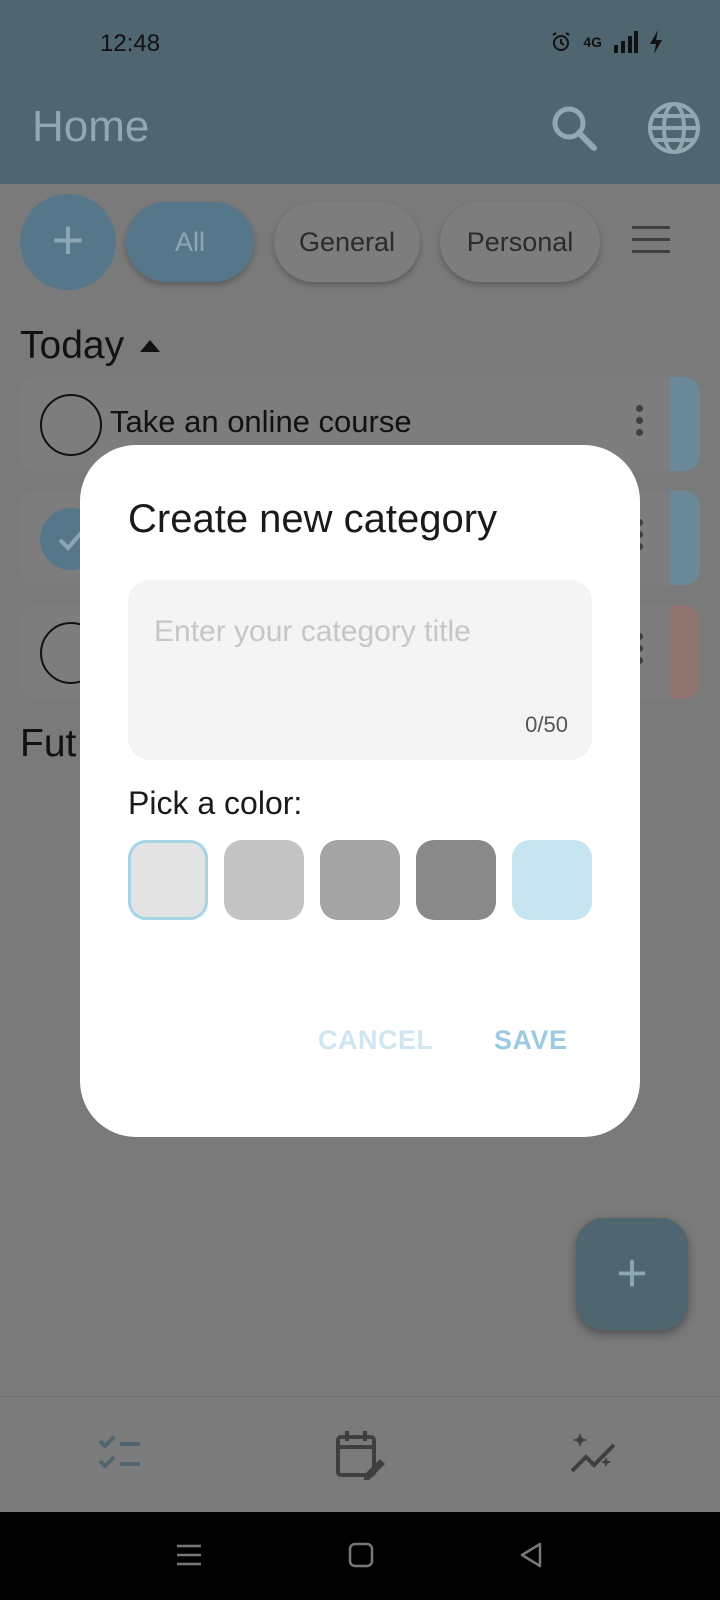  I want to click on status-time: 12:48, so click(130, 43).